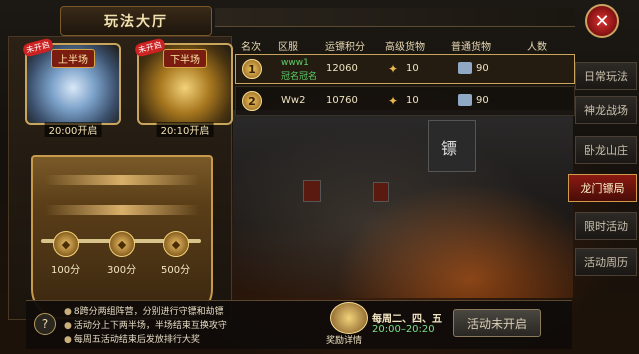 This screenshot has width=639, height=354. What do you see at coordinates (497, 323) in the screenshot?
I see `event-not-started-button: 活动未开启` at bounding box center [497, 323].